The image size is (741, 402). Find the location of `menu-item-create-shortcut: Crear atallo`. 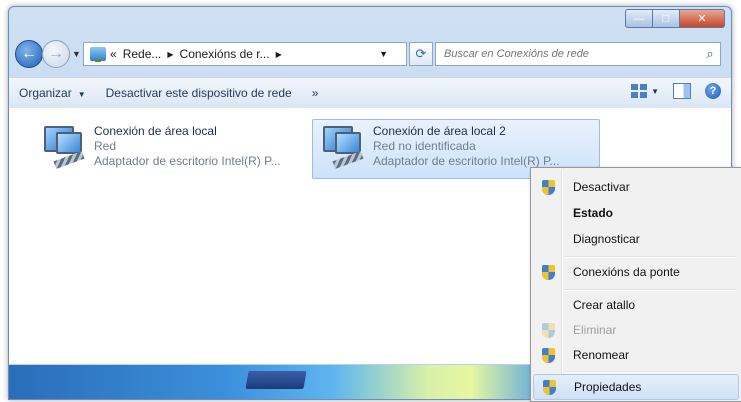

menu-item-create-shortcut: Crear atallo is located at coordinates (636, 305).